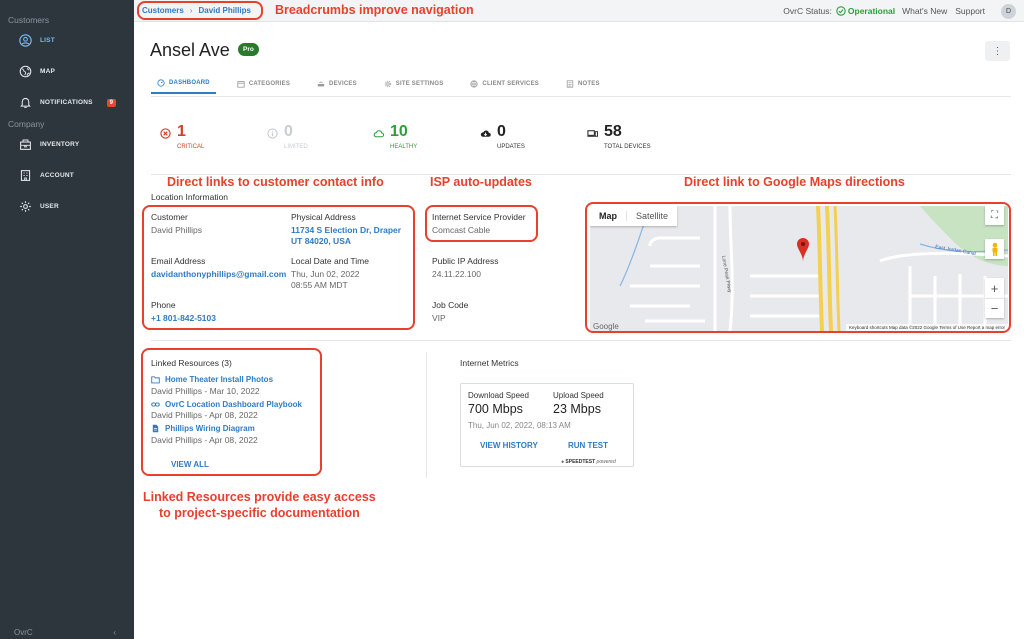 Image resolution: width=1024 pixels, height=639 pixels. I want to click on tab-devices: DEVICES, so click(337, 84).